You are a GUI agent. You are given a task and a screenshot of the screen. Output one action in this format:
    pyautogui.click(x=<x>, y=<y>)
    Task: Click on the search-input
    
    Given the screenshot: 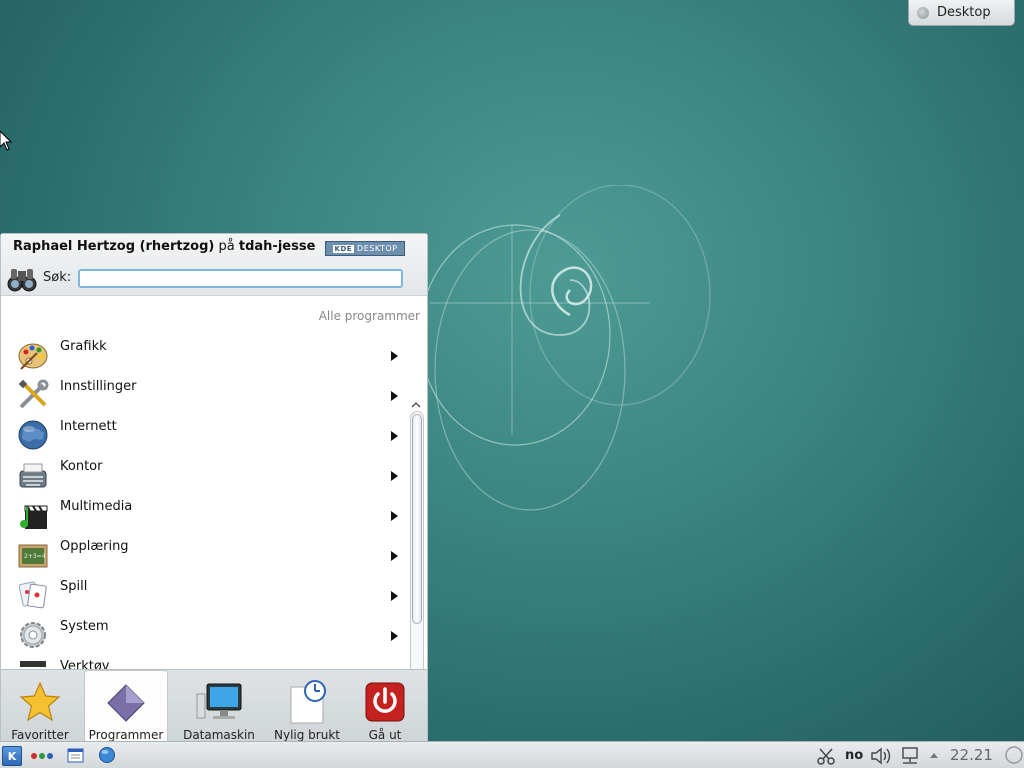 What is the action you would take?
    pyautogui.click(x=240, y=278)
    